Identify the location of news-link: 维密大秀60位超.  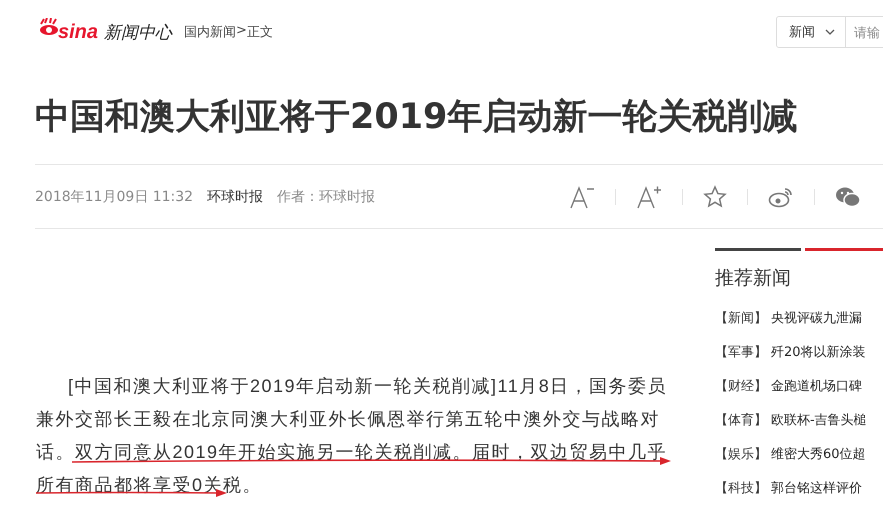
(818, 454).